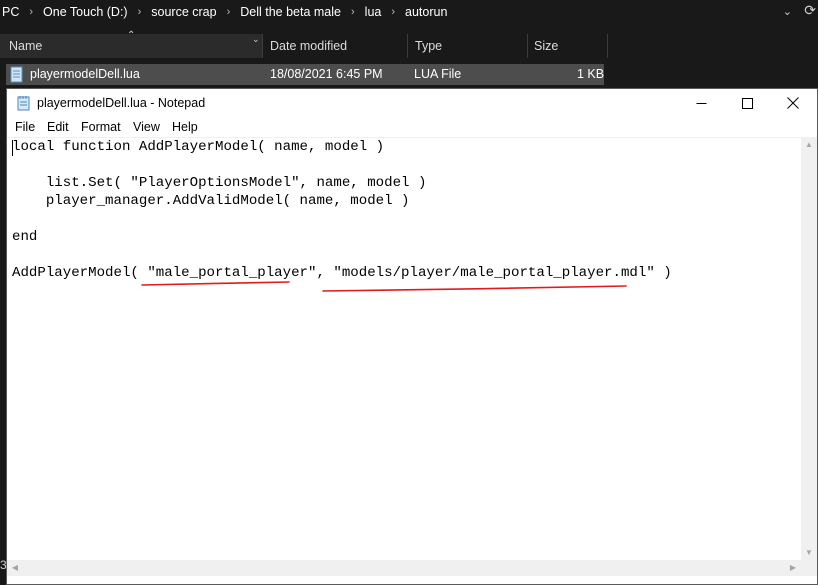 The width and height of the screenshot is (818, 585). I want to click on breadcrumb-lua: lua, so click(373, 12).